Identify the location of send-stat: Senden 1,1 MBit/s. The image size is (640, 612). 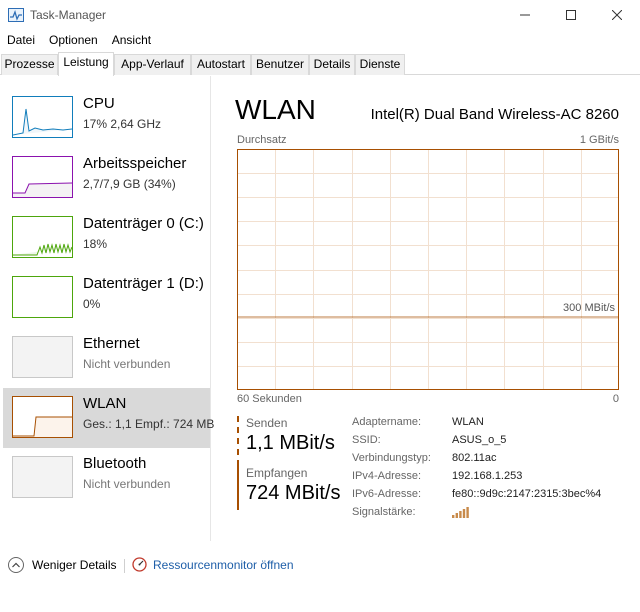
(286, 441).